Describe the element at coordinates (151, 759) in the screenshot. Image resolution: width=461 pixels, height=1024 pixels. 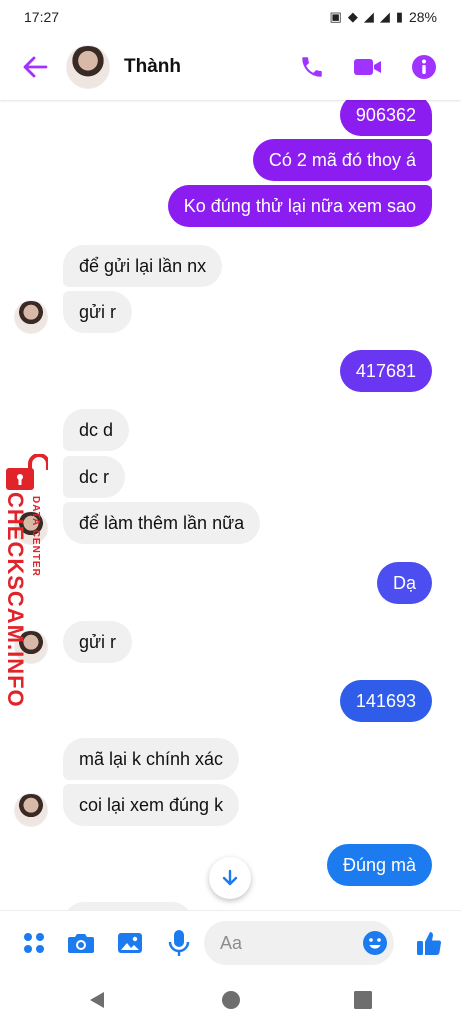
I see `message-incoming: mã lại k chính xác` at that location.